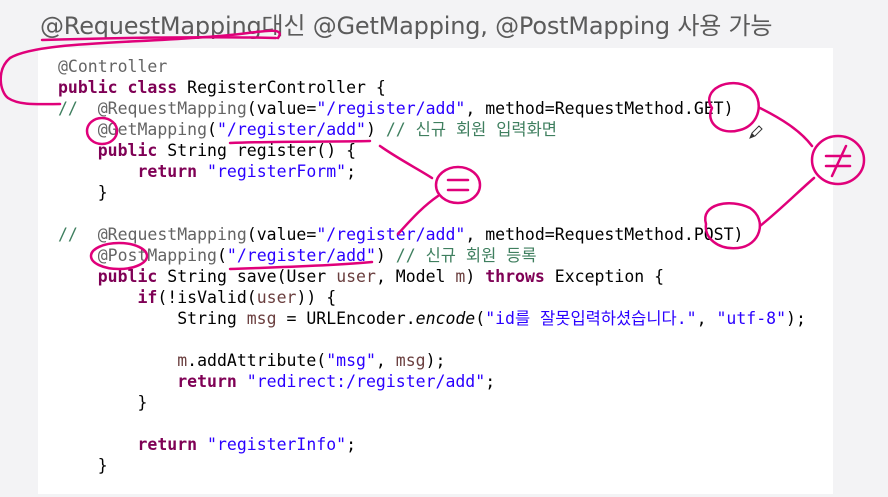 This screenshot has width=888, height=497. Describe the element at coordinates (147, 297) in the screenshot. I see `code-token: if` at that location.